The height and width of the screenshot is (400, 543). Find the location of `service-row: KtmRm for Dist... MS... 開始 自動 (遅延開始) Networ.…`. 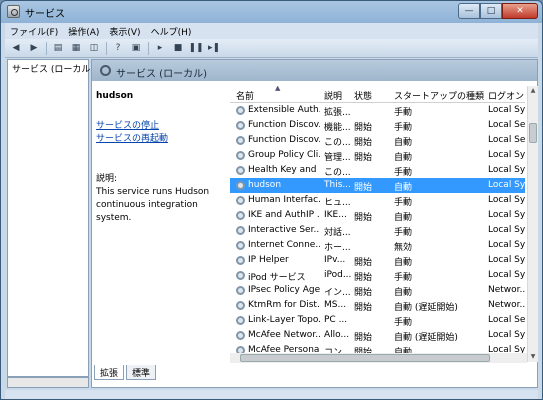

service-row: KtmRm for Dist... MS... 開始 自動 (遅延開始) Networ.… is located at coordinates (377, 305).